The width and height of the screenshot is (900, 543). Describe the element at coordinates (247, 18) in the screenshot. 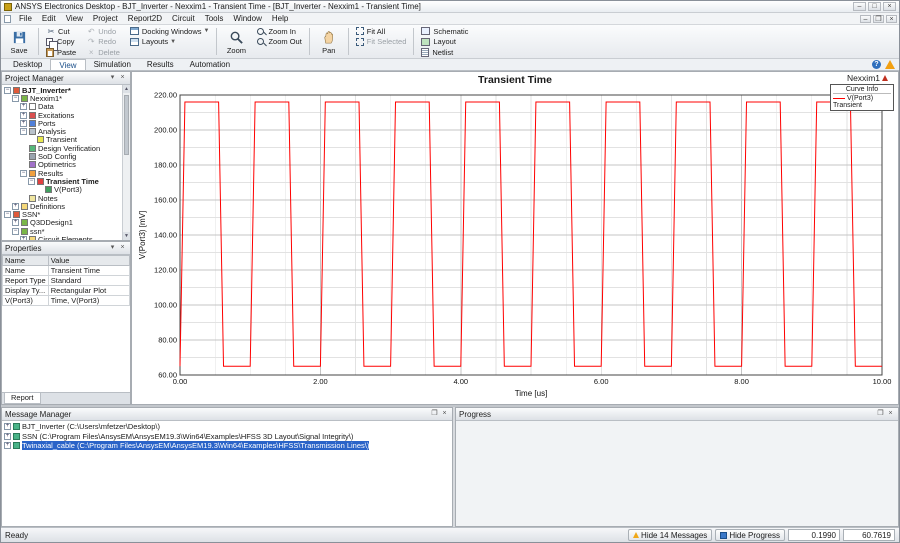

I see `menu-window: Window` at that location.